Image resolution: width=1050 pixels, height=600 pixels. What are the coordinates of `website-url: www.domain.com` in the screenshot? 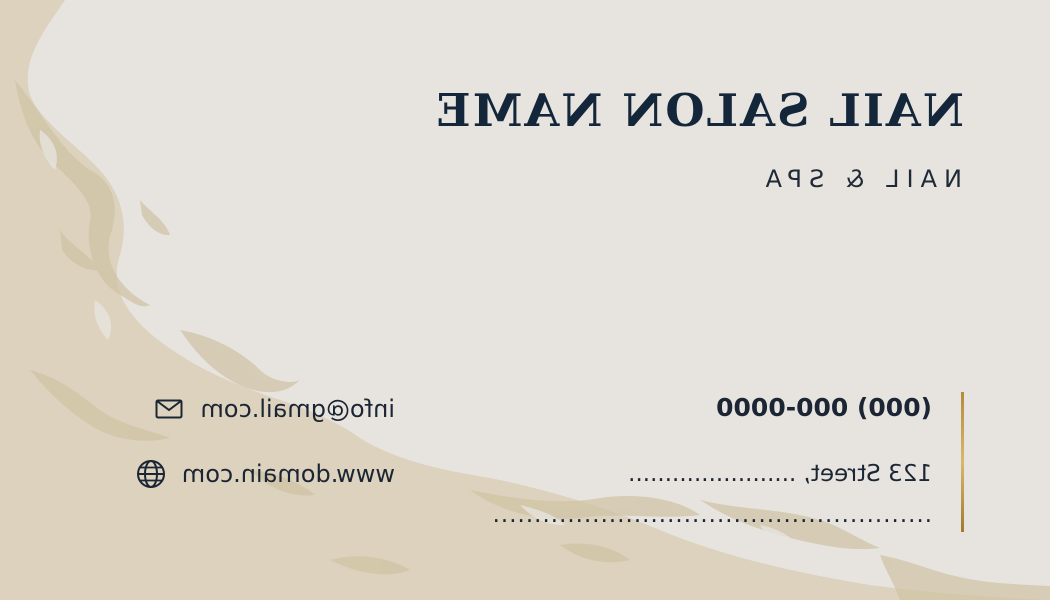 It's located at (288, 474).